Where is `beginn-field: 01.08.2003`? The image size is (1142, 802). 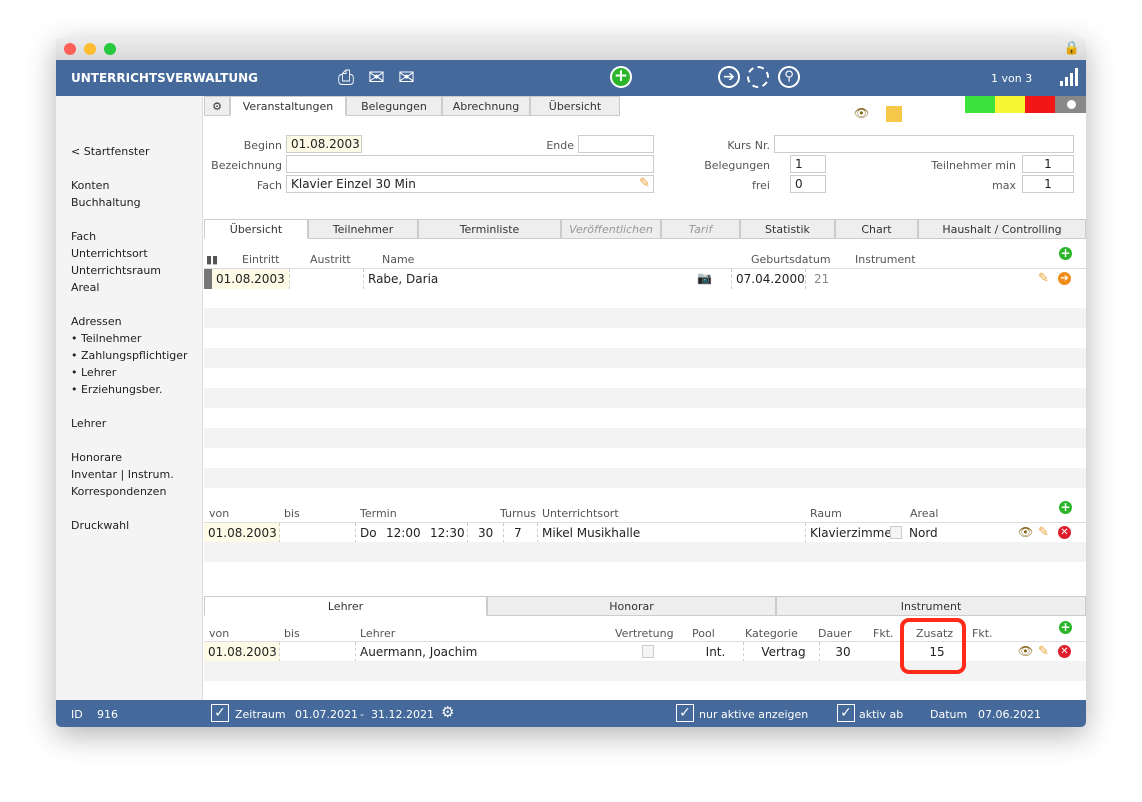
beginn-field: 01.08.2003 is located at coordinates (324, 144).